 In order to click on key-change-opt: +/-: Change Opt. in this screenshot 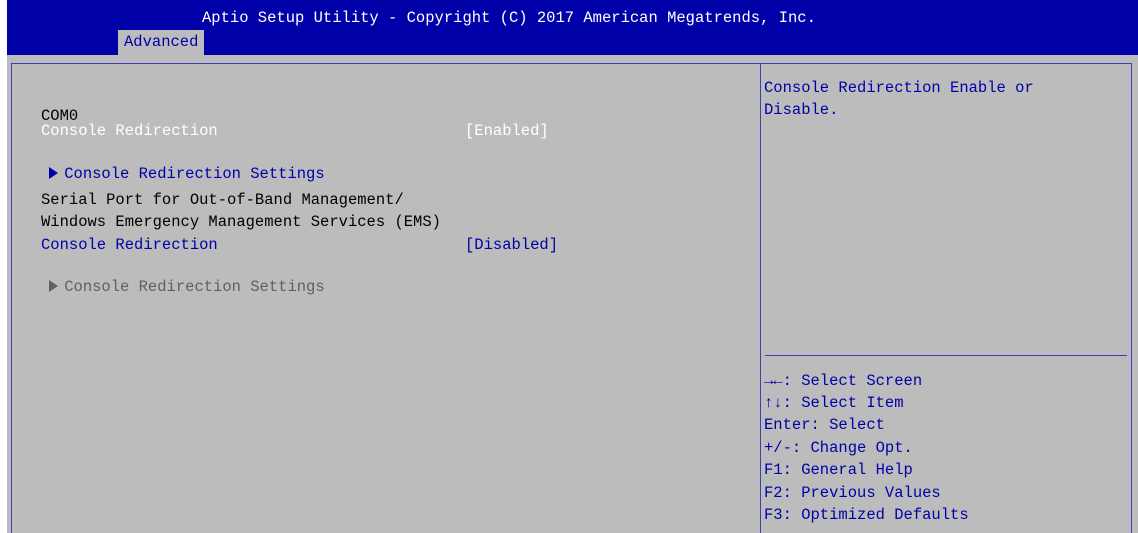, I will do `click(838, 448)`.